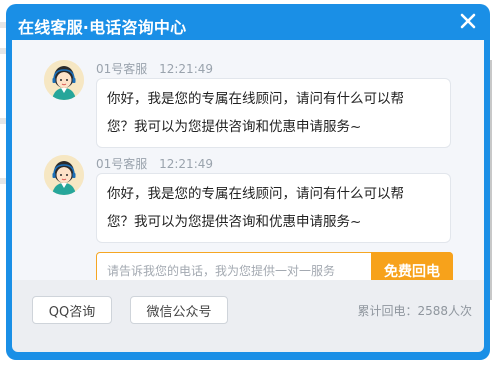  Describe the element at coordinates (248, 23) in the screenshot. I see `chat-header: 在线客服·电话咨询中心` at that location.